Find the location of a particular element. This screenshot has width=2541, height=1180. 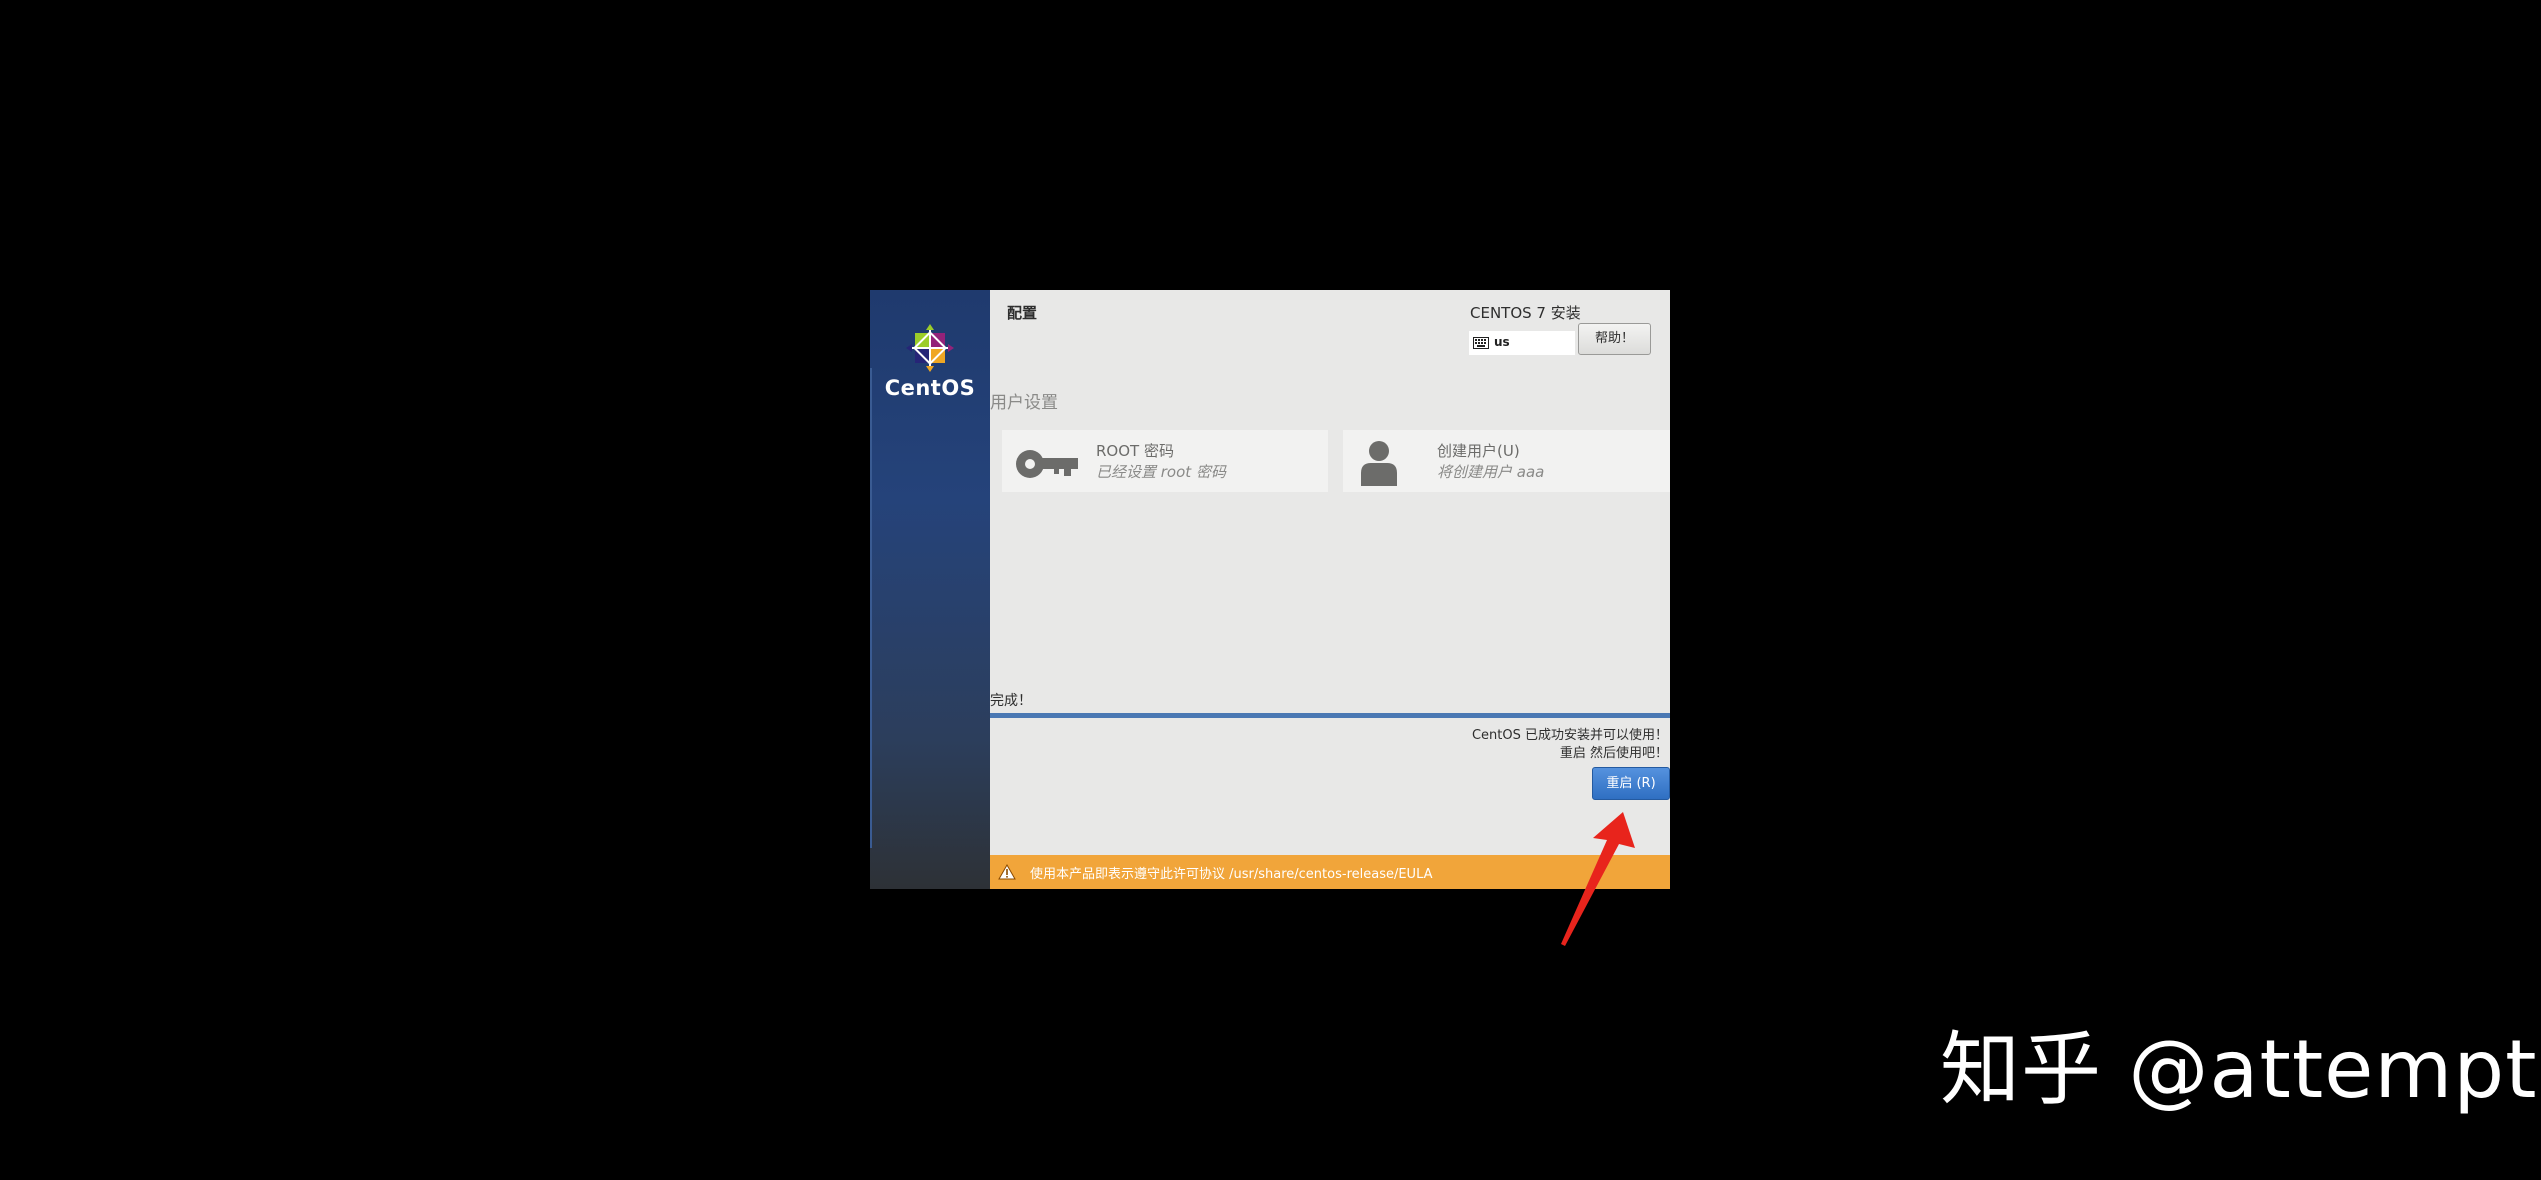

reboot-hint-message: 重启 然后使用吧！ is located at coordinates (1613, 753).